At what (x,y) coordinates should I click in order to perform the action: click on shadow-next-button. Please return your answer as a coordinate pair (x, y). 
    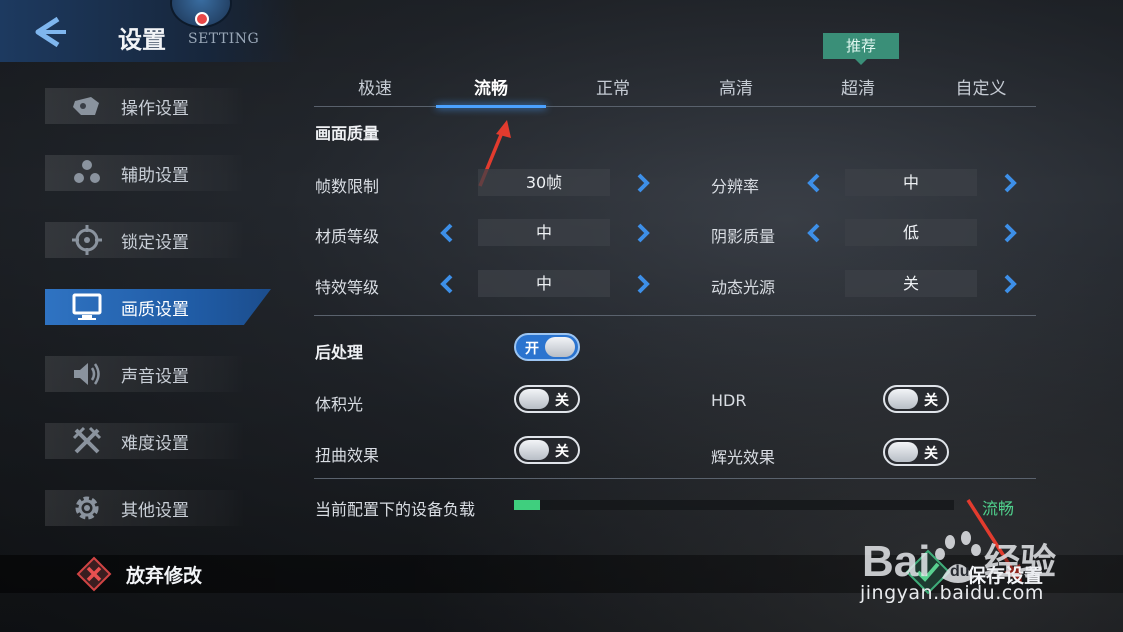
    Looking at the image, I should click on (1010, 233).